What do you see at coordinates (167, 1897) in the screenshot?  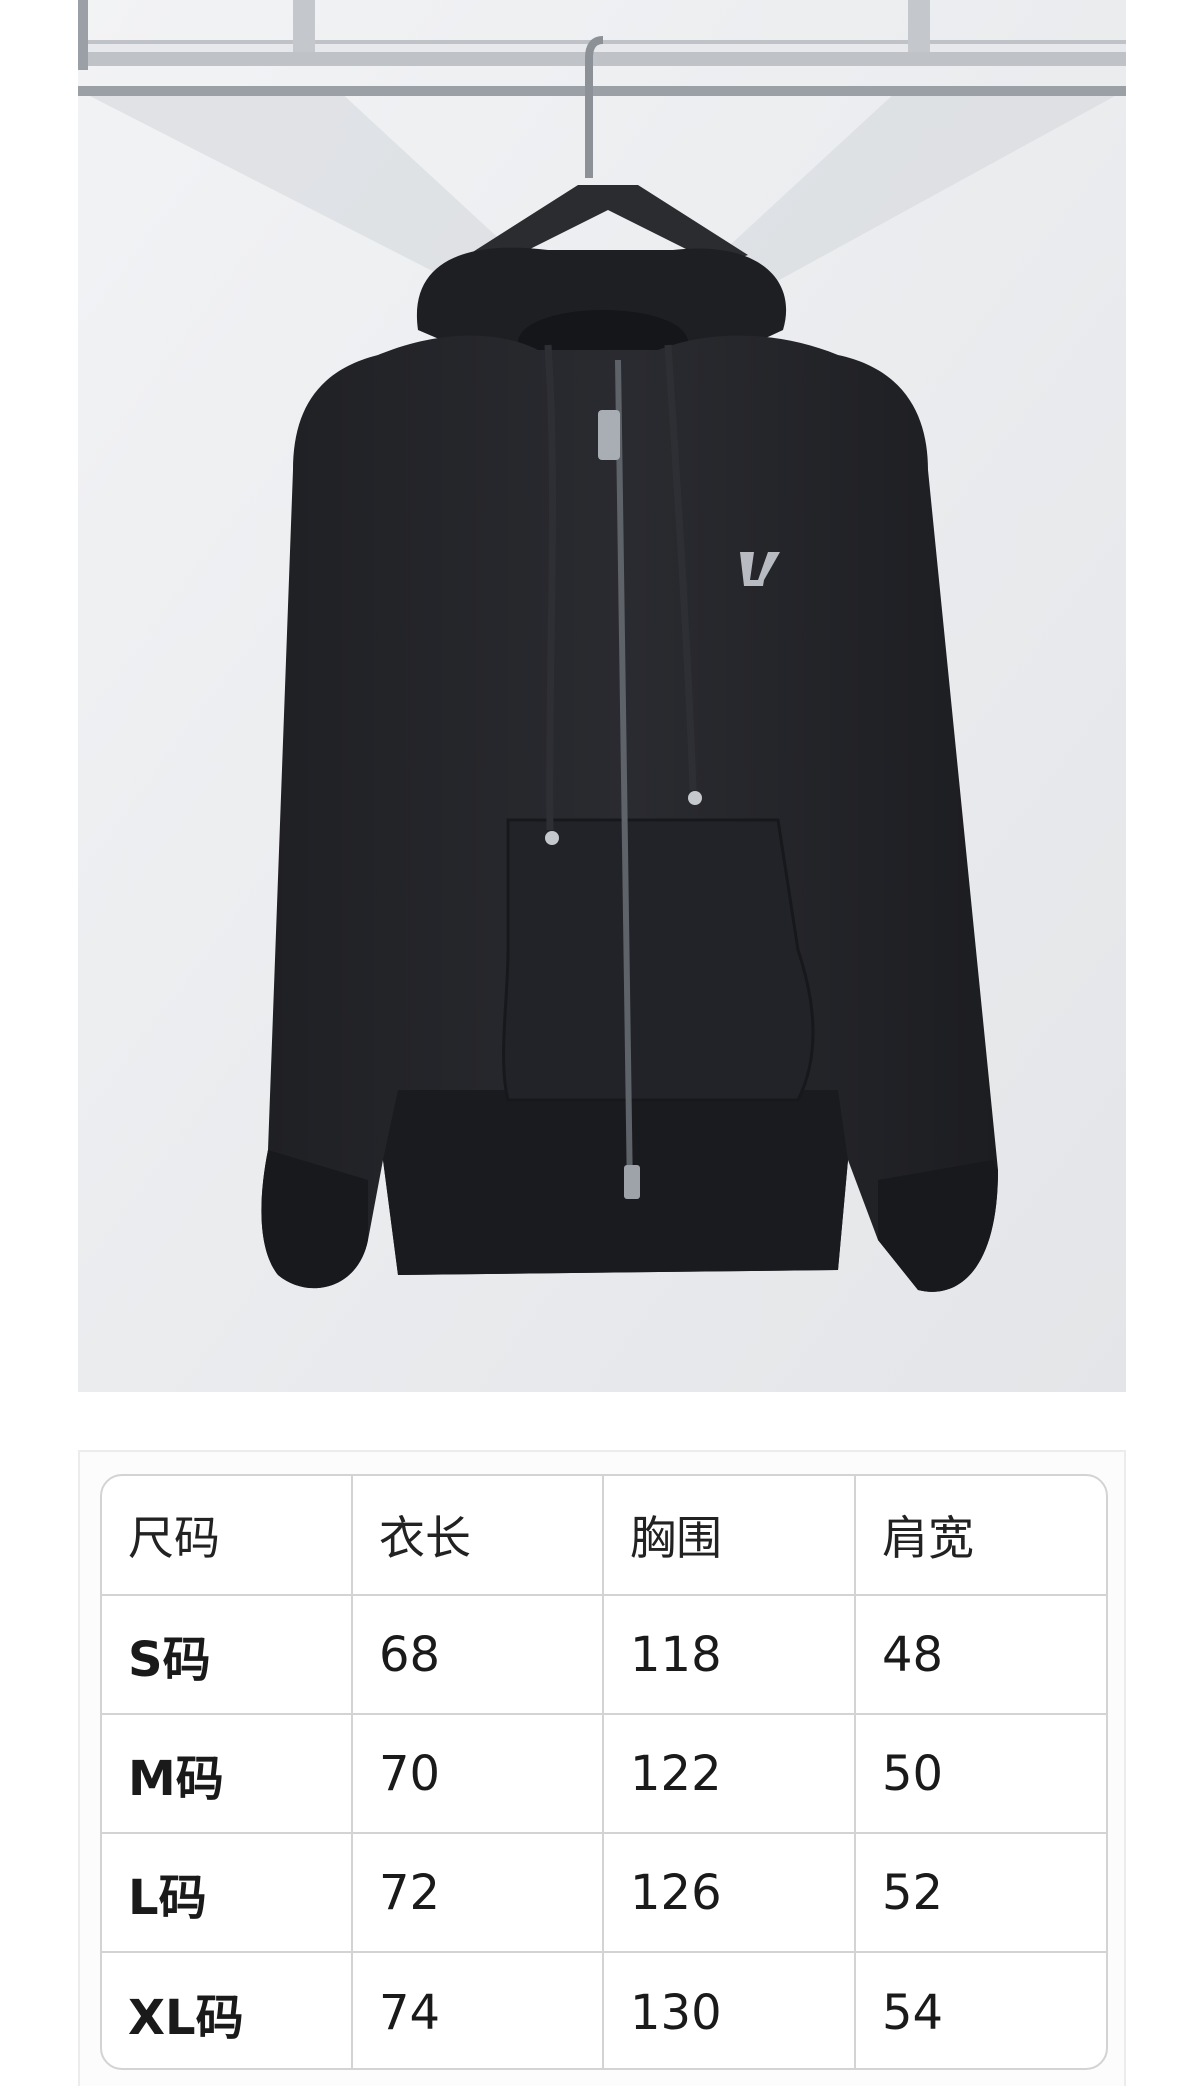 I see `size-cell: L码` at bounding box center [167, 1897].